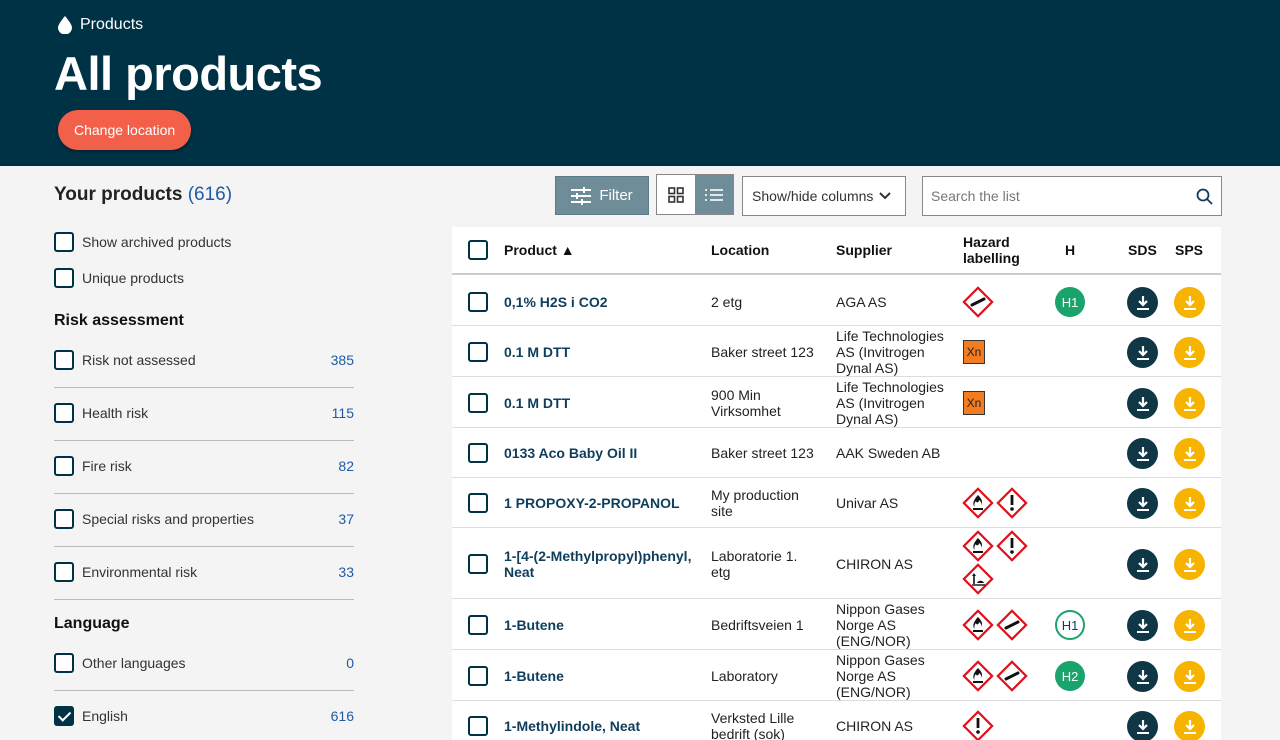 The width and height of the screenshot is (1280, 740). What do you see at coordinates (168, 519) in the screenshot?
I see `risk-label: Special risks and properties` at bounding box center [168, 519].